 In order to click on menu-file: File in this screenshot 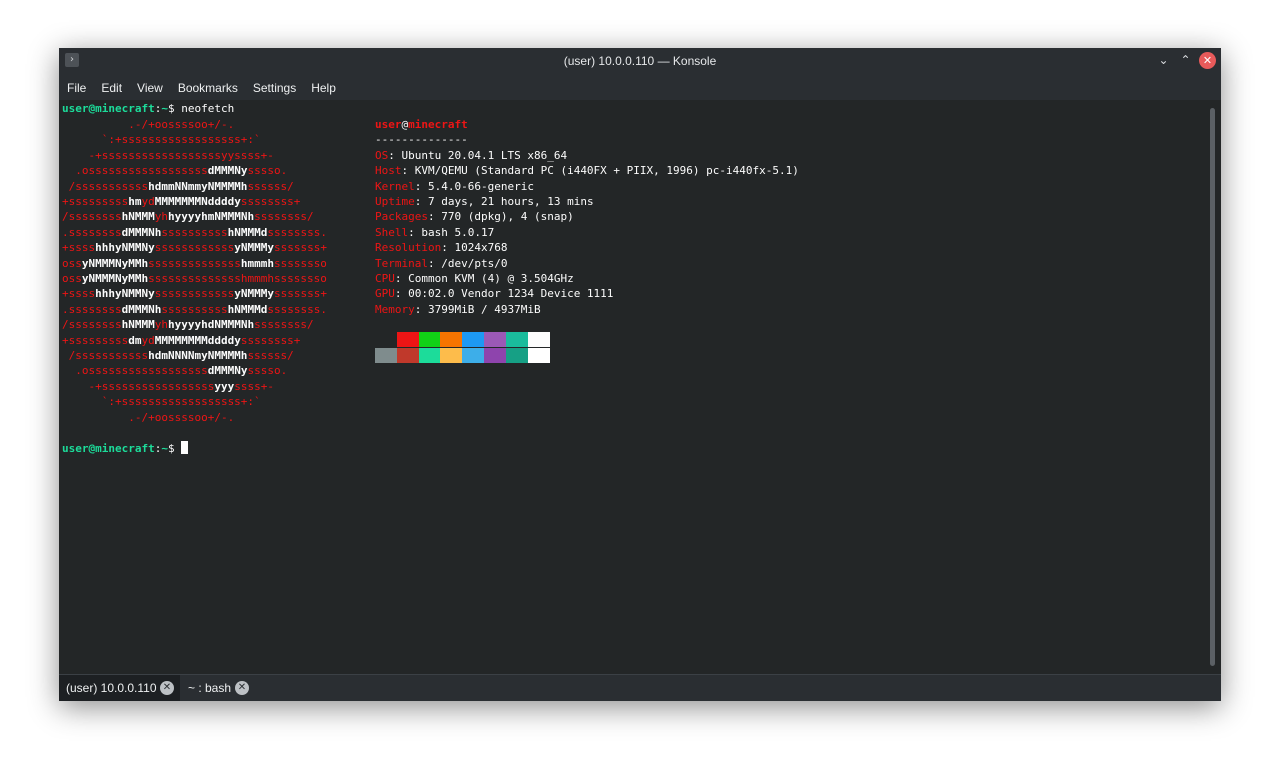, I will do `click(76, 87)`.